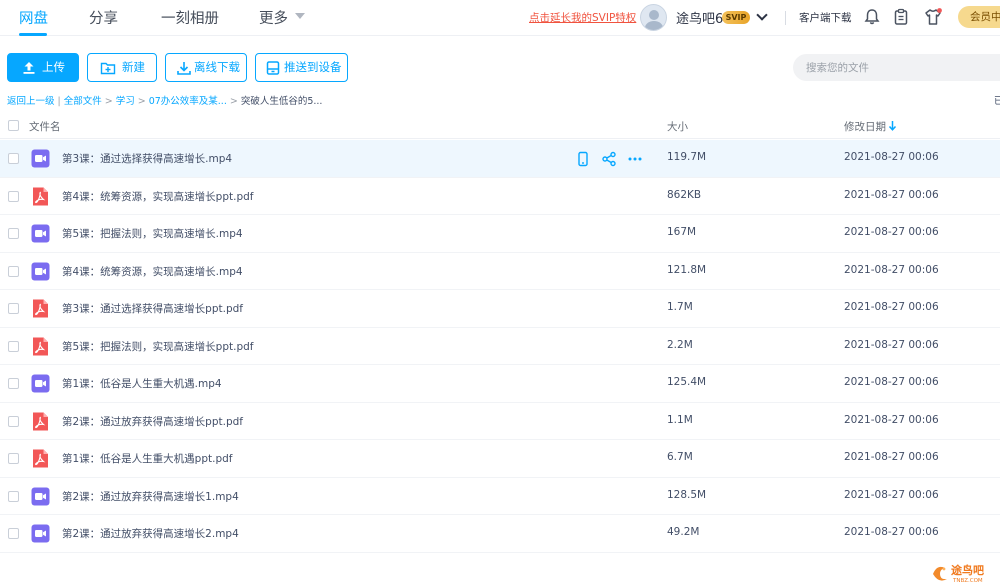  I want to click on file-size: 1.7M, so click(680, 307).